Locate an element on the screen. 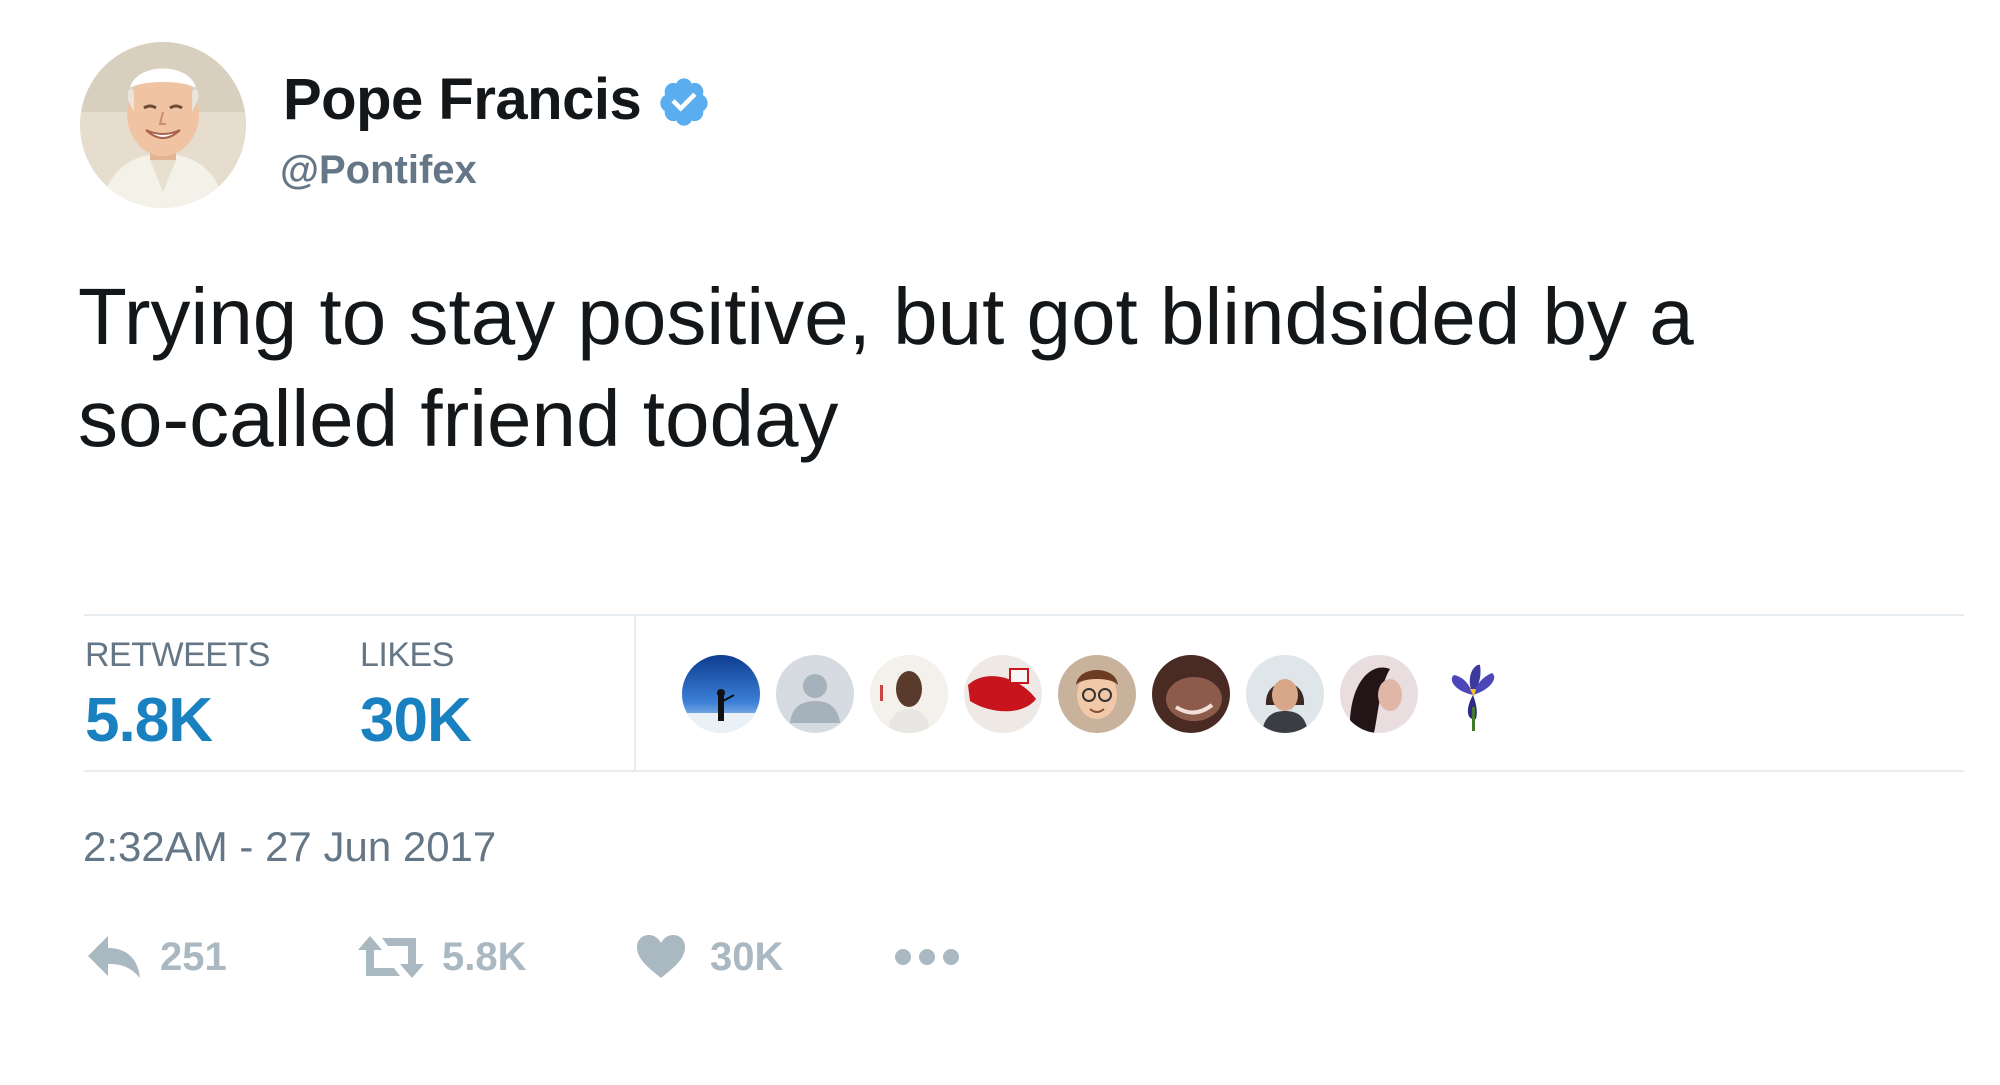 The height and width of the screenshot is (1085, 2000). likers-avatar-row is located at coordinates (1105, 694).